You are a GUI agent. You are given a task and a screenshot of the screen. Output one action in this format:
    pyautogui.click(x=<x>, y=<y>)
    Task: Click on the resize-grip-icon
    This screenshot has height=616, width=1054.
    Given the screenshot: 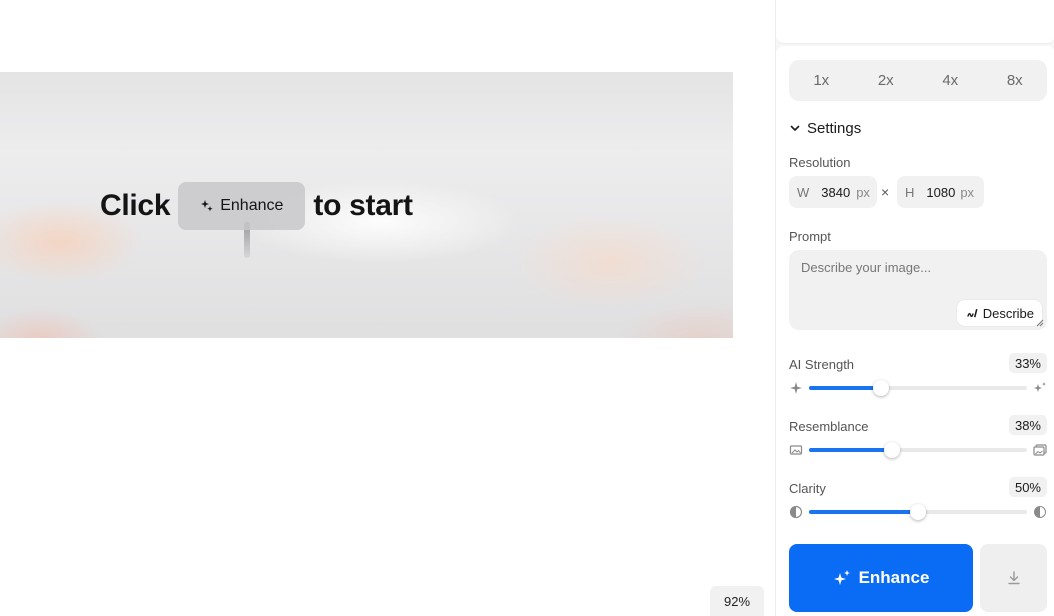 What is the action you would take?
    pyautogui.click(x=1040, y=323)
    